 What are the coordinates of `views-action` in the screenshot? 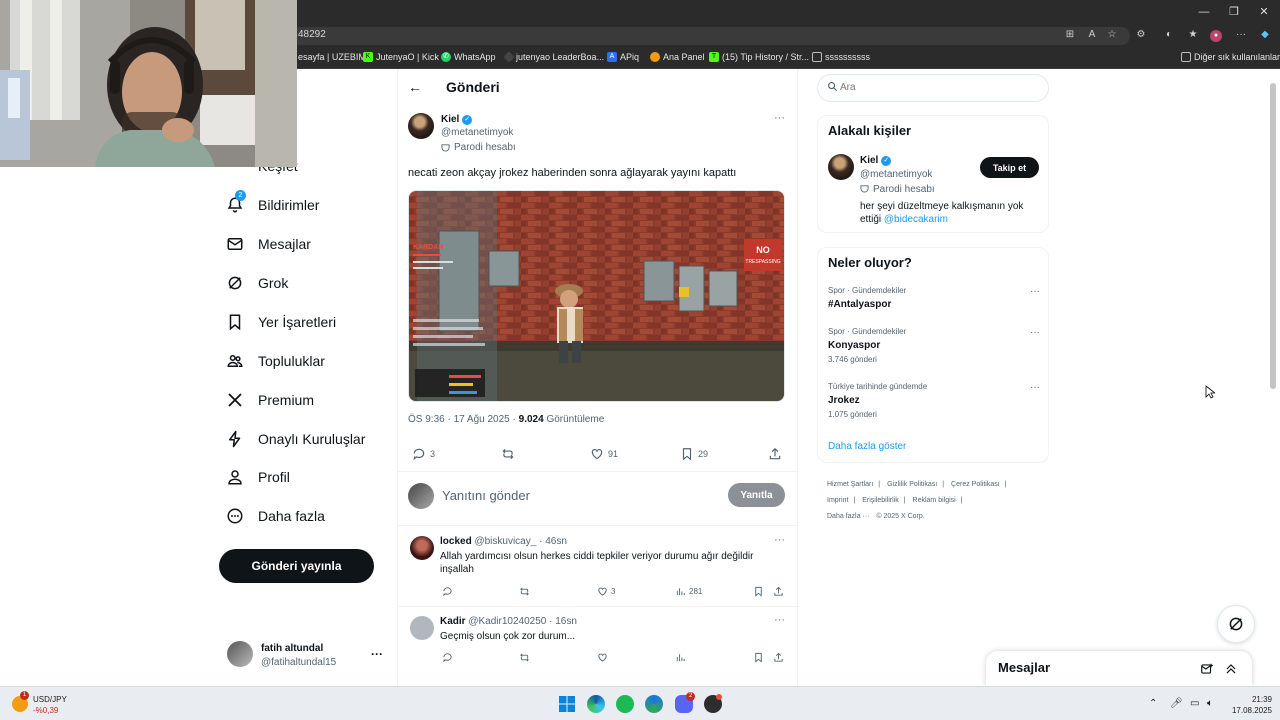 It's located at (680, 657).